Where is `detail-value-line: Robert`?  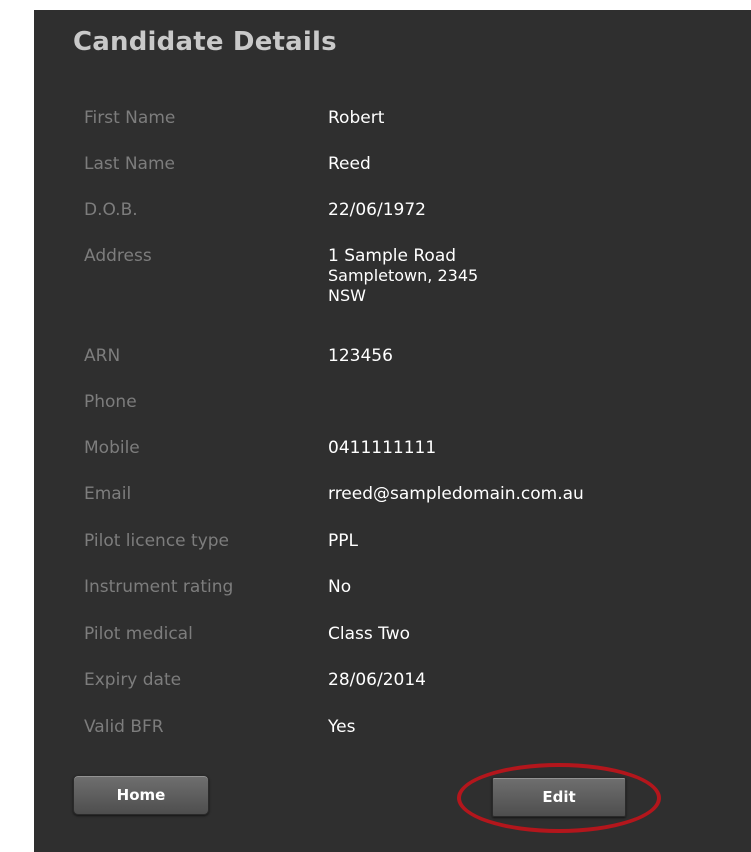
detail-value-line: Robert is located at coordinates (356, 118).